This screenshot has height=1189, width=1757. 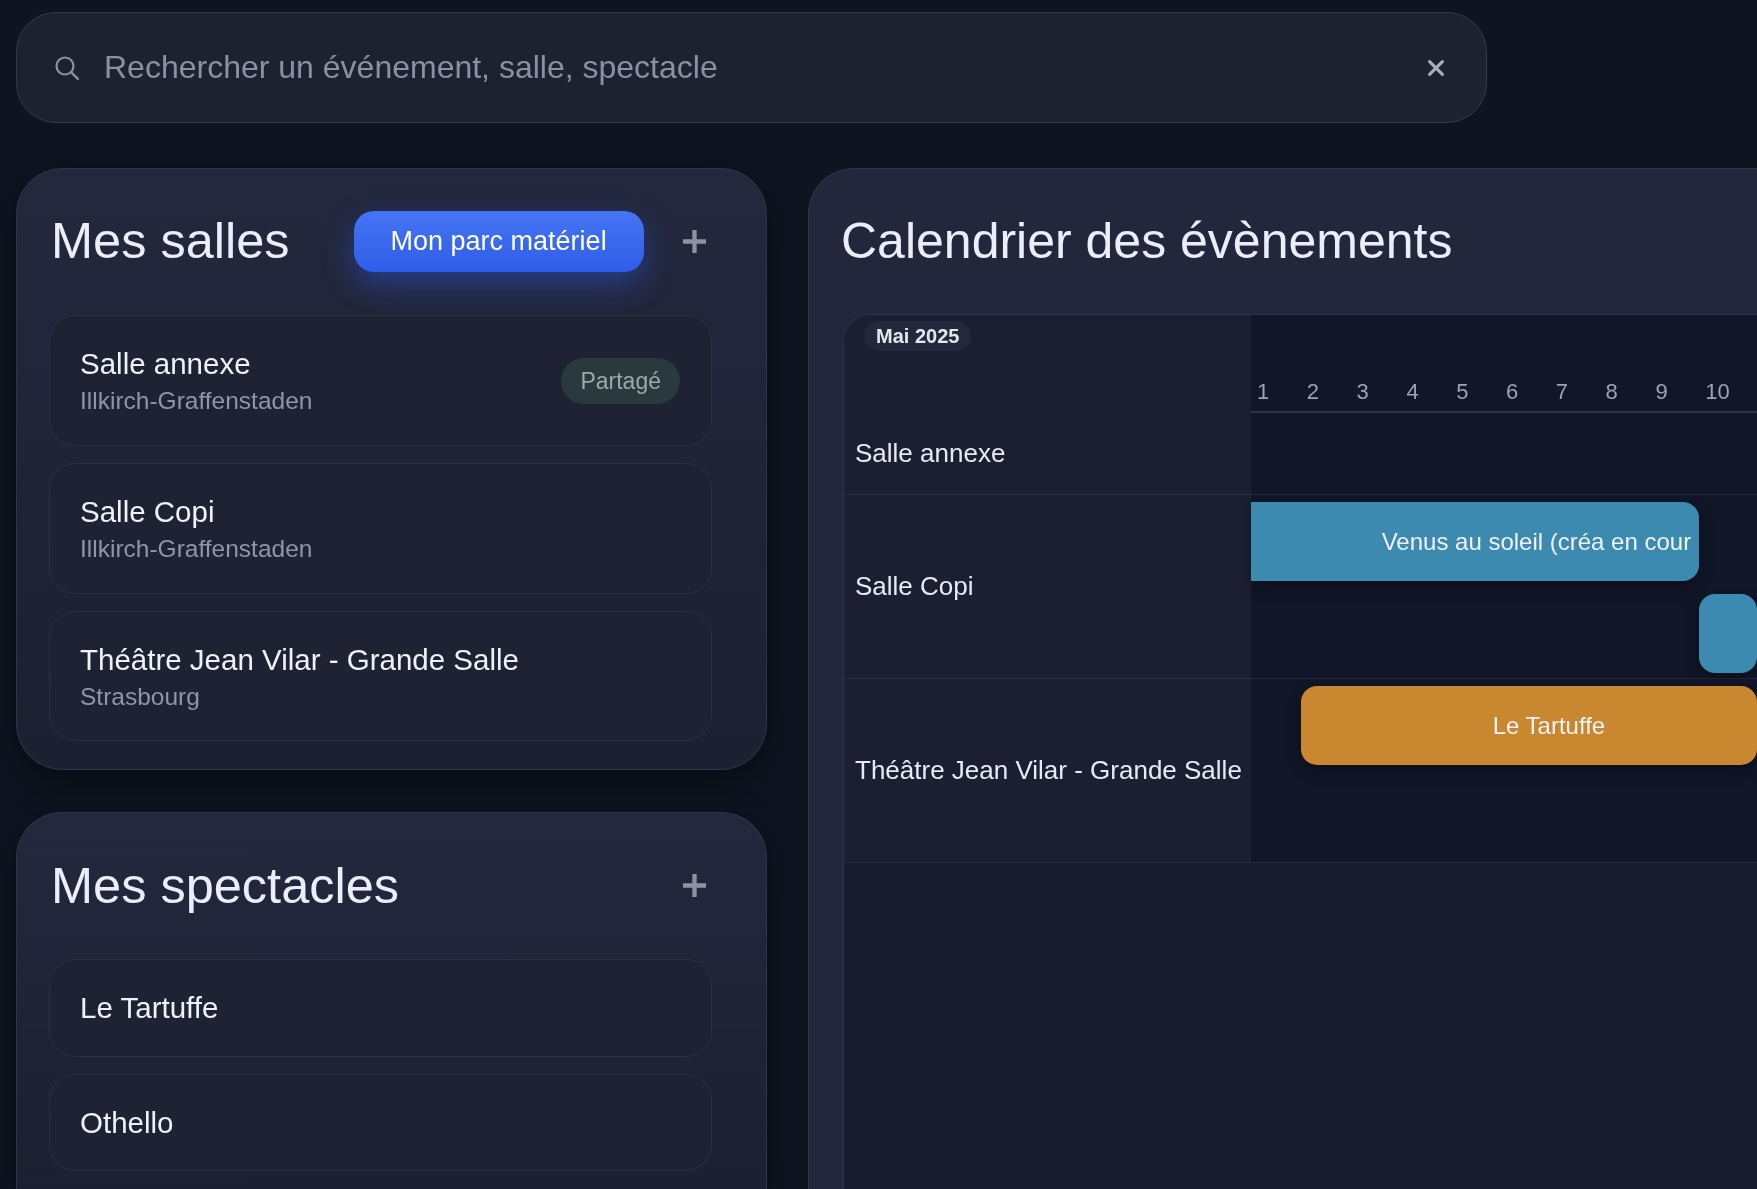 I want to click on day-label: 8, so click(x=1611, y=391).